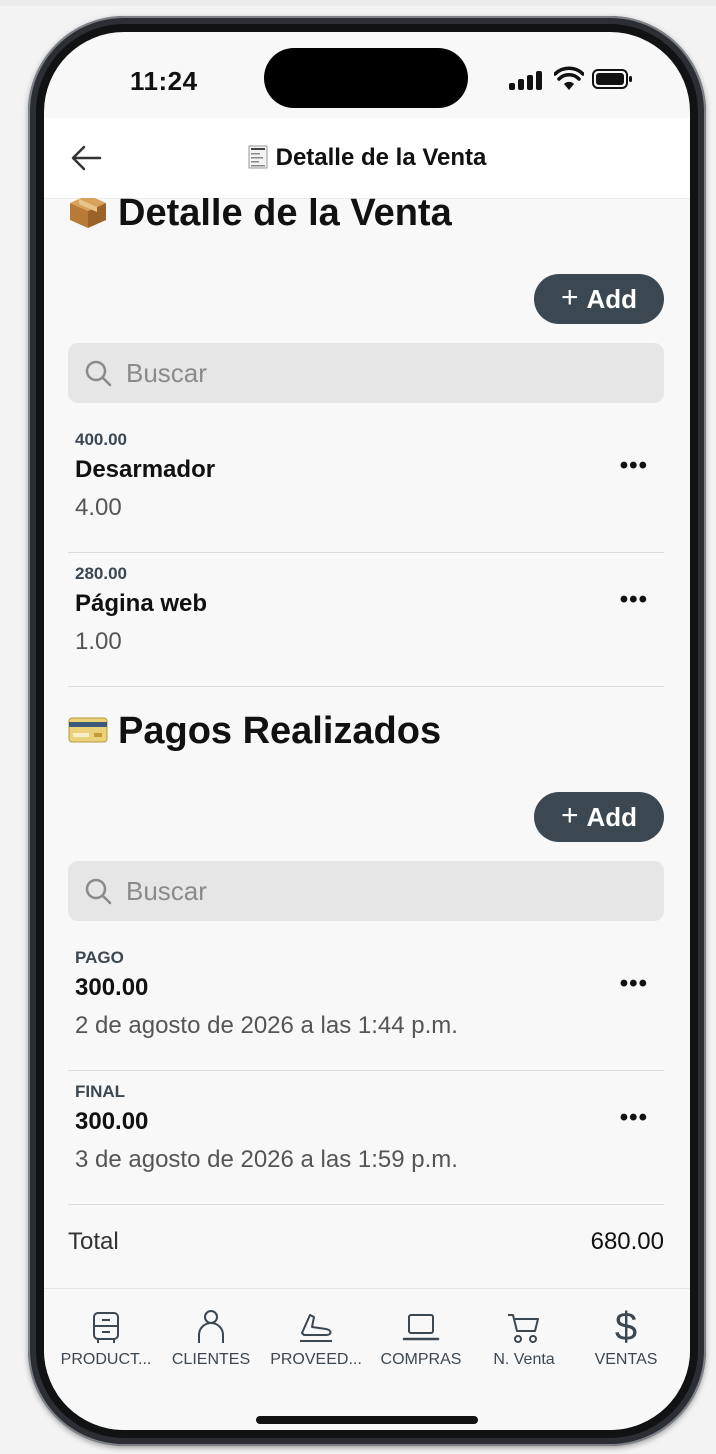 The height and width of the screenshot is (1454, 716). I want to click on item-row: 280.00 Página web 1.00 •••, so click(366, 619).